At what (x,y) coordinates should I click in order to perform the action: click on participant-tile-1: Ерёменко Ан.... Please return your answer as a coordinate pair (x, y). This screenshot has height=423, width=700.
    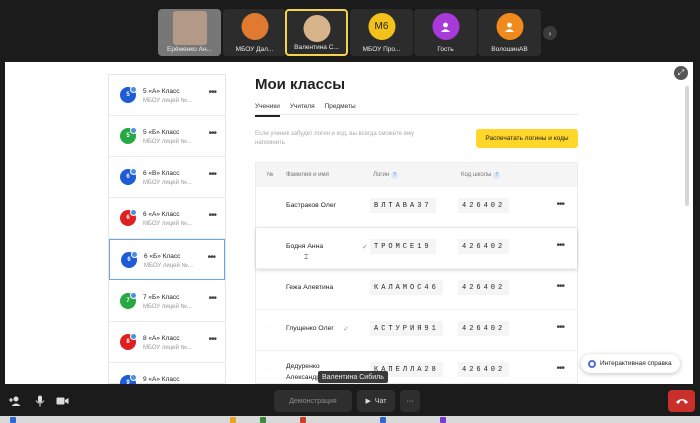
    Looking at the image, I should click on (189, 32).